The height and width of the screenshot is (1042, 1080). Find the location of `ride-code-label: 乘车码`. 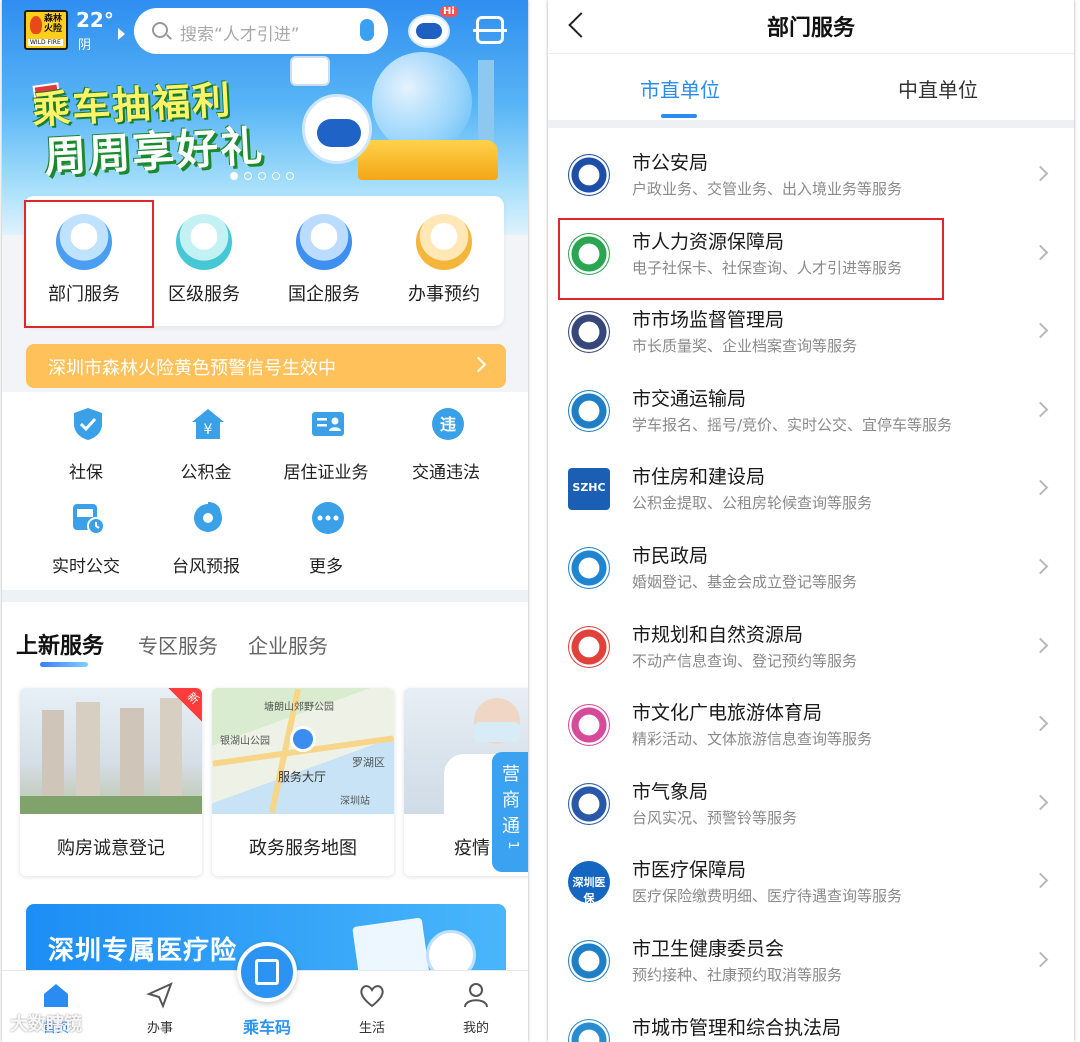

ride-code-label: 乘车码 is located at coordinates (266, 1027).